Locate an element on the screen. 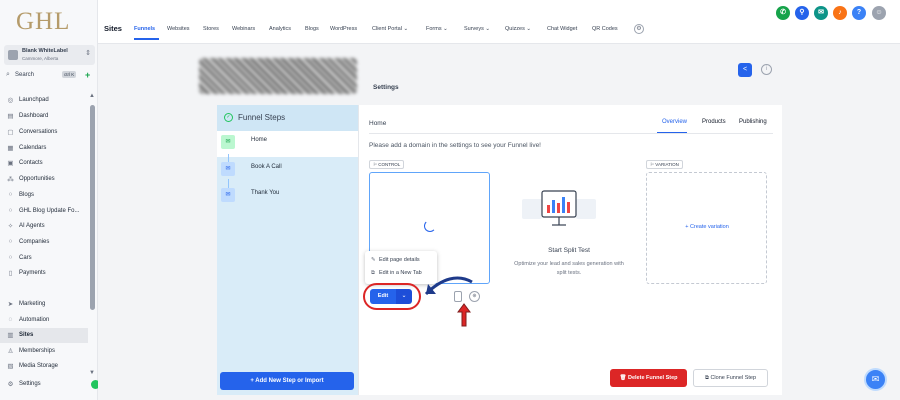  sites-icon: ▥ is located at coordinates (10, 335).